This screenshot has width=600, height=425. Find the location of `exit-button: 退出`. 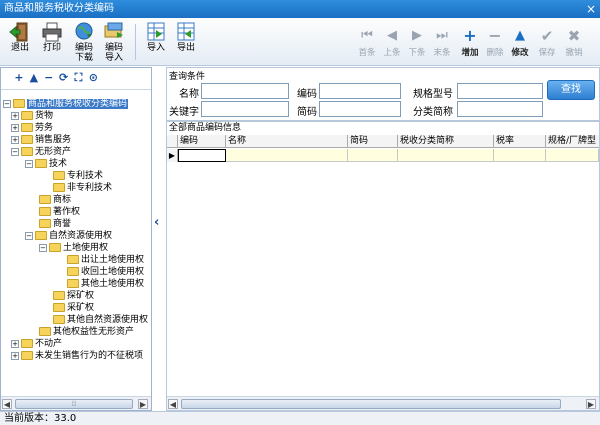

exit-button: 退出 is located at coordinates (20, 43).